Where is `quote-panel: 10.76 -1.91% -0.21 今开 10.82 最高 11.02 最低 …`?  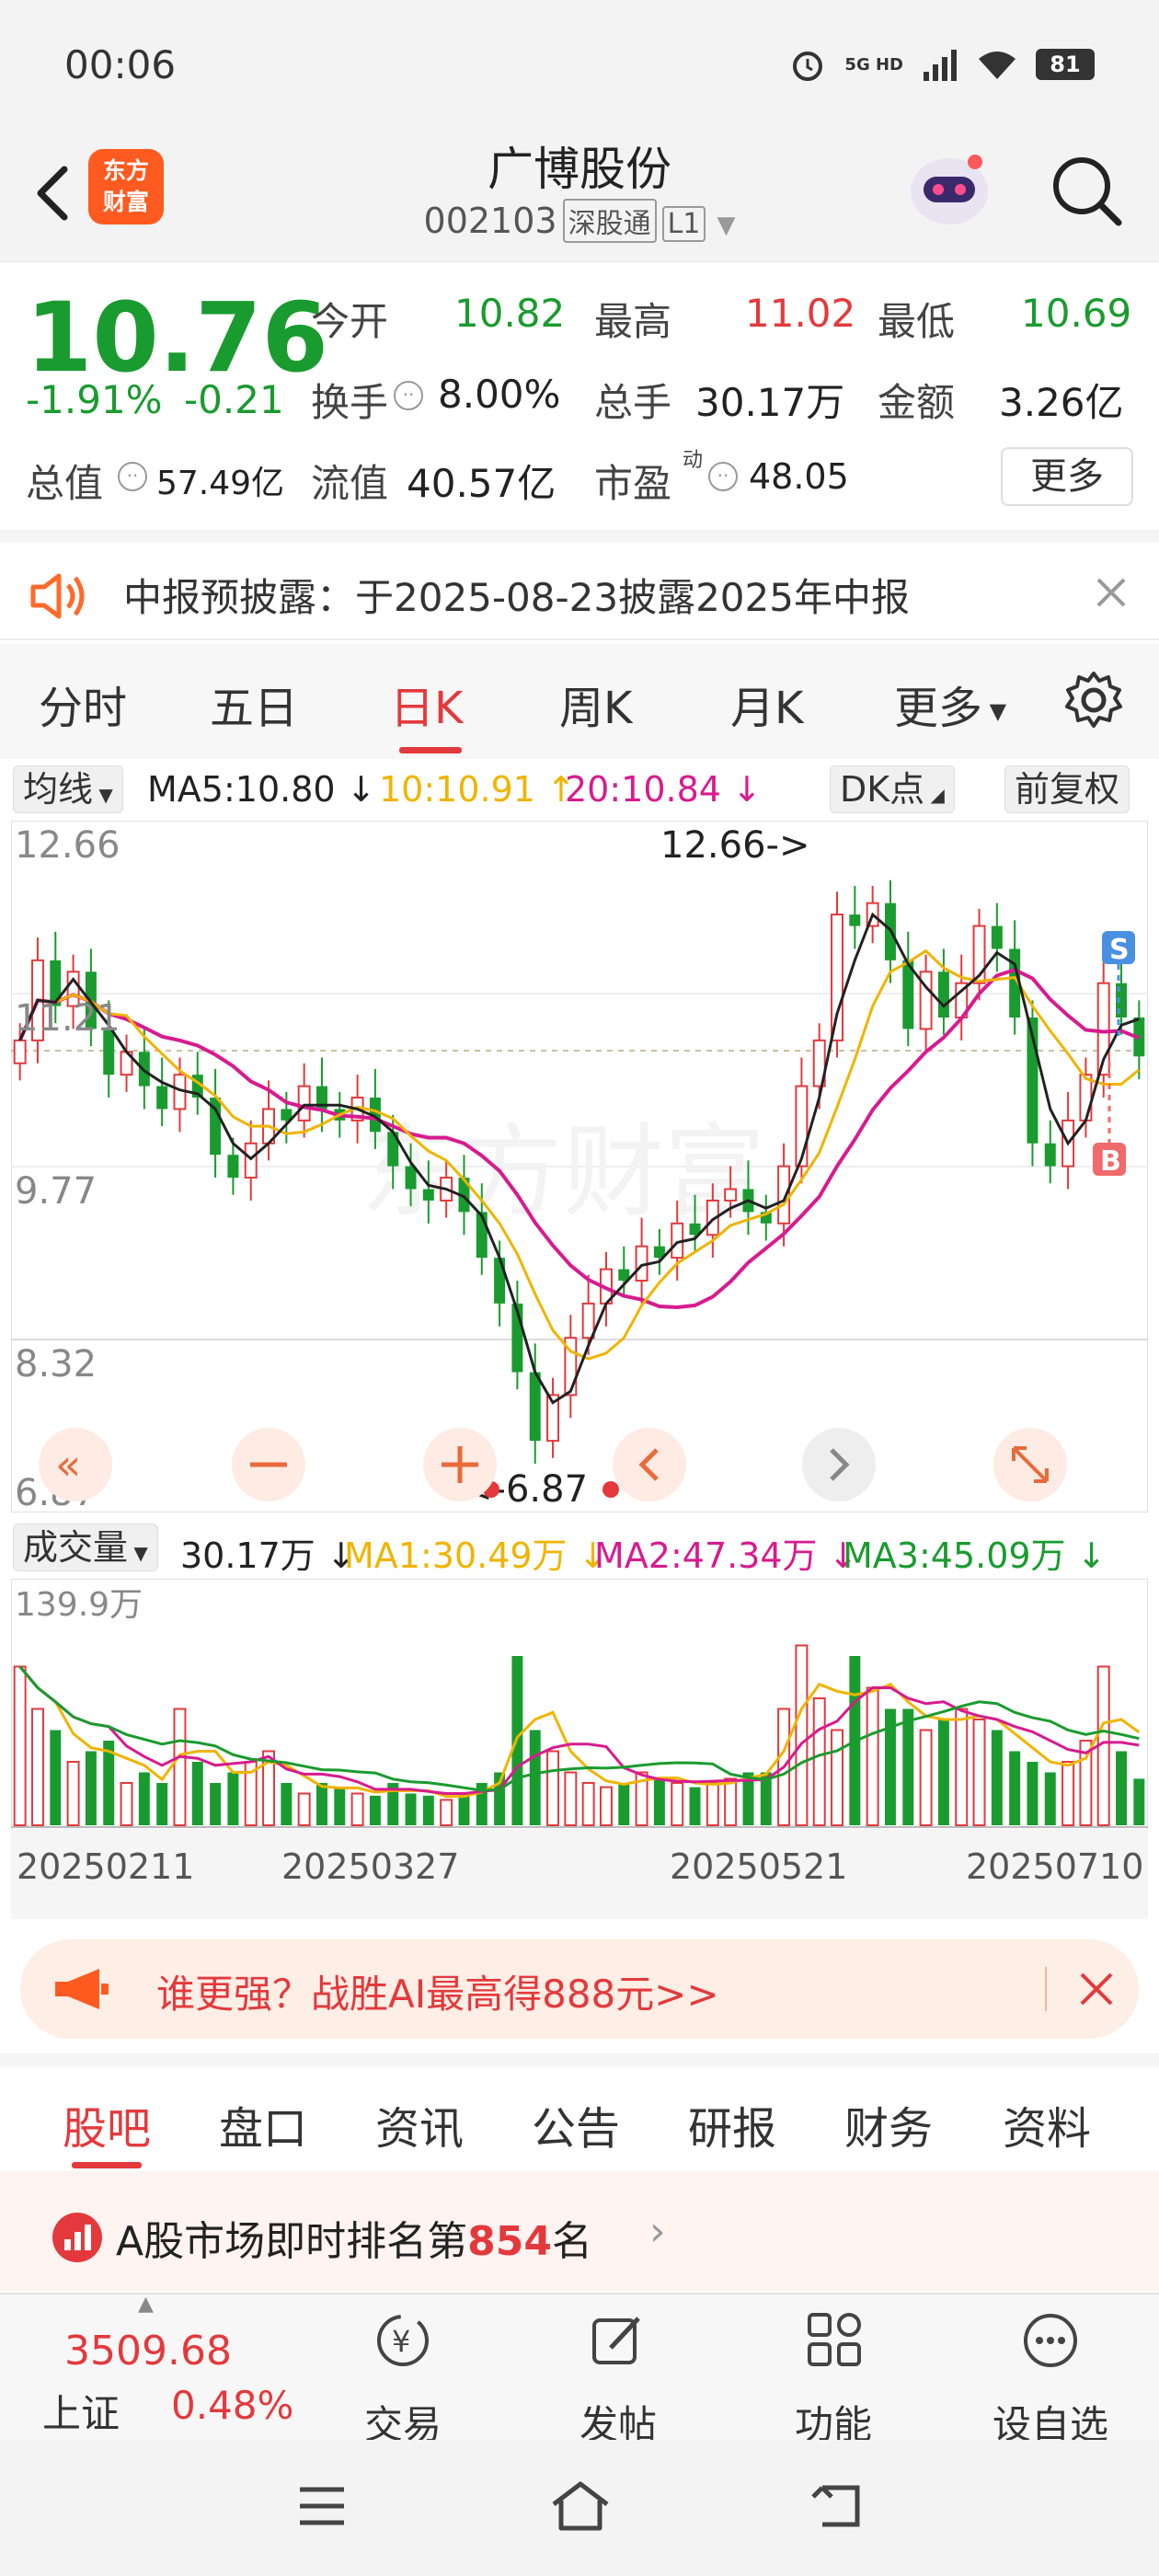
quote-panel: 10.76 -1.91% -0.21 今开 10.82 最高 11.02 最低 … is located at coordinates (579, 396).